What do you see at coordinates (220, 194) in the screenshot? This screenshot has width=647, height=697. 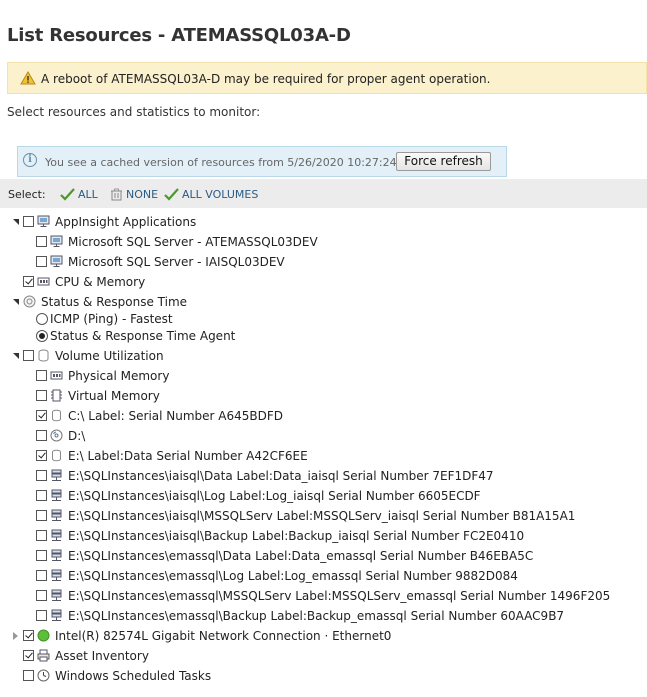 I see `select-all-volumes-label: ALL VOLUMES` at bounding box center [220, 194].